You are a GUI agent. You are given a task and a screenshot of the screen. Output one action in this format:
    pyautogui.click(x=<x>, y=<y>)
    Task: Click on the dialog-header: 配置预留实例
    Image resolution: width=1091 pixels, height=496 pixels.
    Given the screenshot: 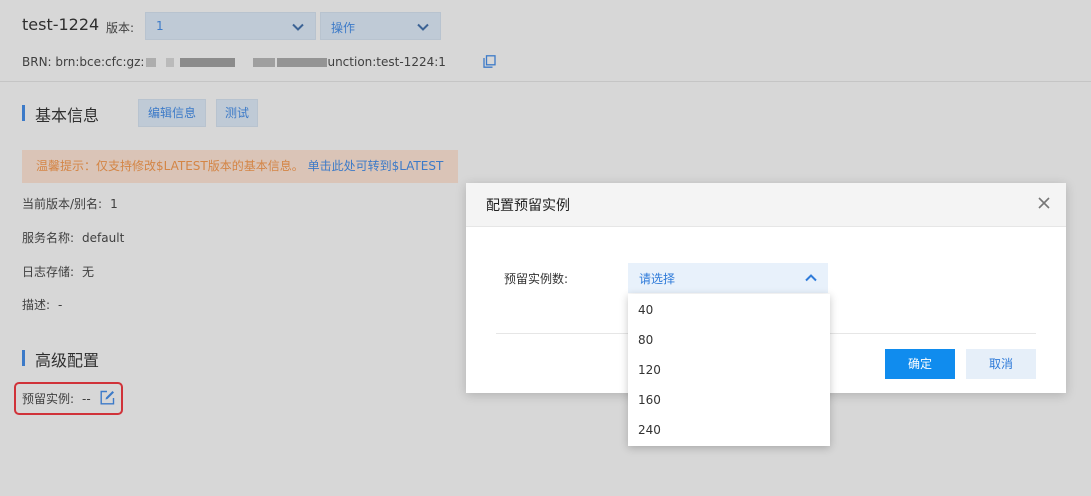 What is the action you would take?
    pyautogui.click(x=766, y=205)
    